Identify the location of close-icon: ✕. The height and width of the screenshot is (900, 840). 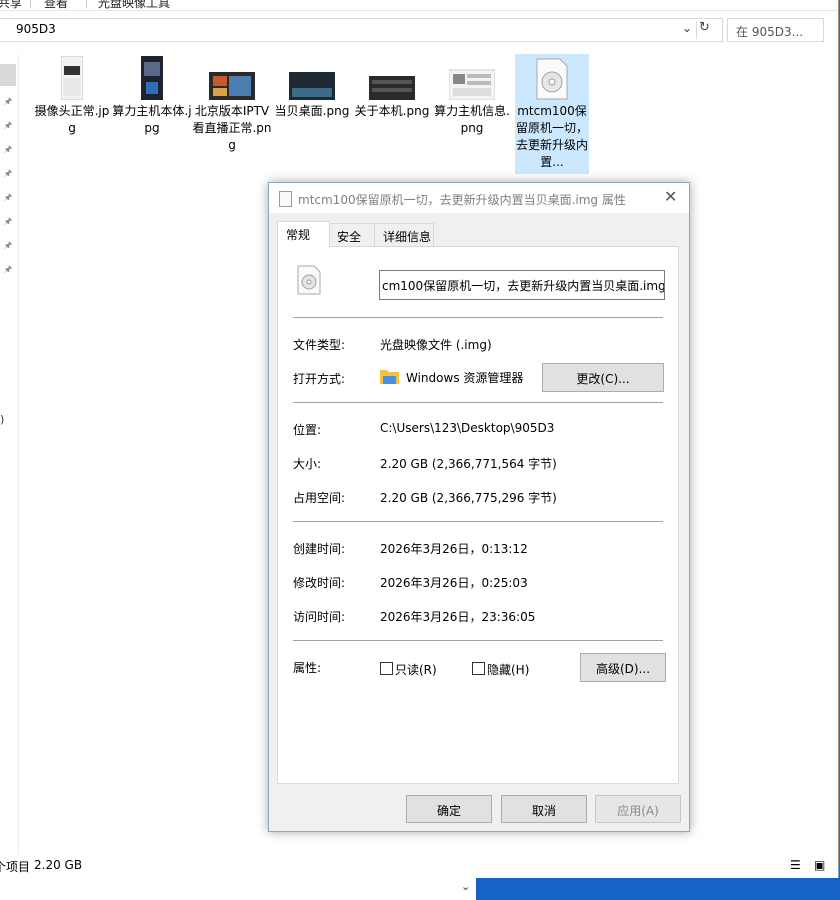
(670, 196).